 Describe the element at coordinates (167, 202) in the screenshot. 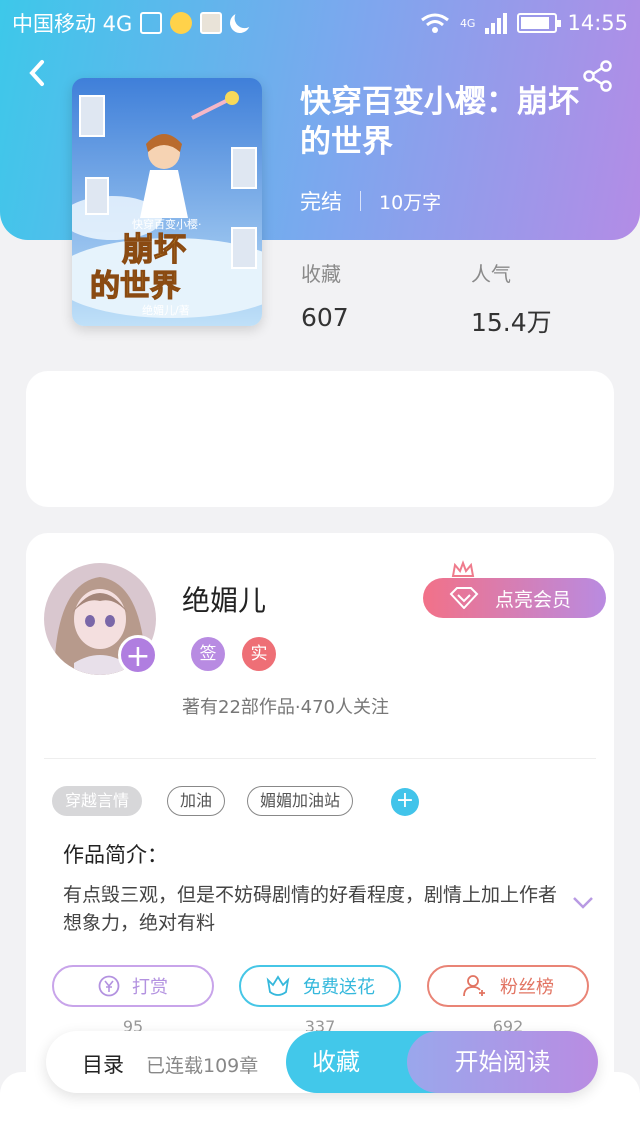

I see `book-cover: 快穿百变小樱· 崩坏 的世界 绝媚儿/著` at that location.